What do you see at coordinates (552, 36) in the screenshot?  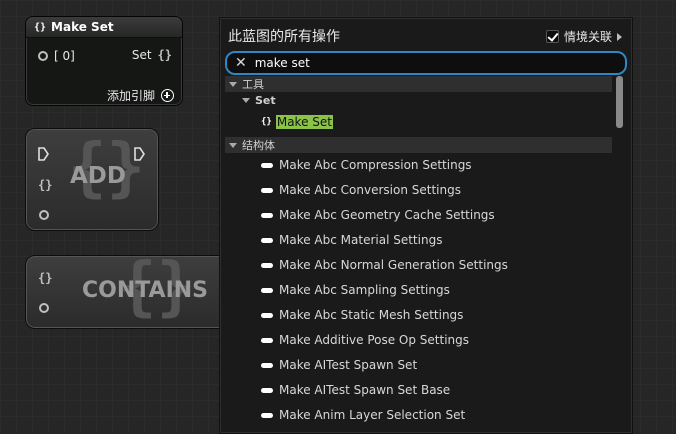 I see `context-checkbox` at bounding box center [552, 36].